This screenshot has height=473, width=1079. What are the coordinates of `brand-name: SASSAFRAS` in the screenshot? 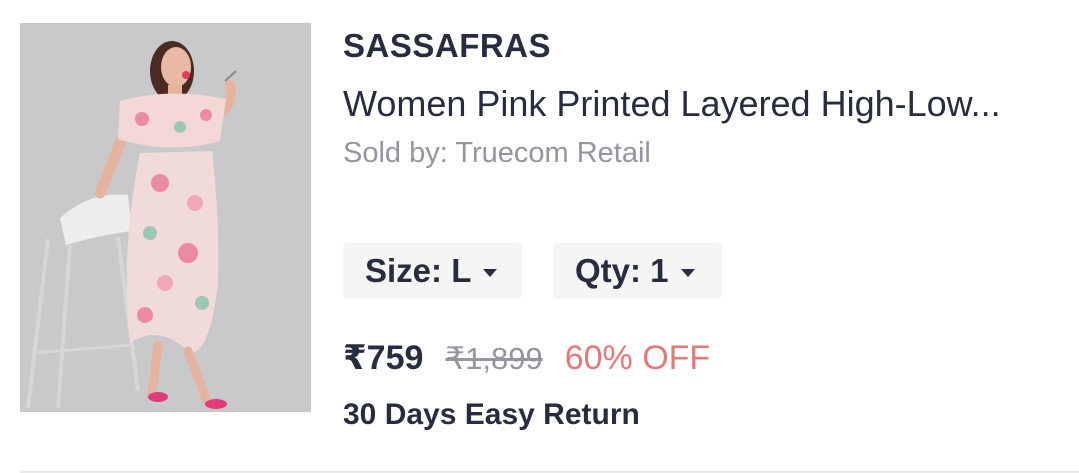 It's located at (703, 46).